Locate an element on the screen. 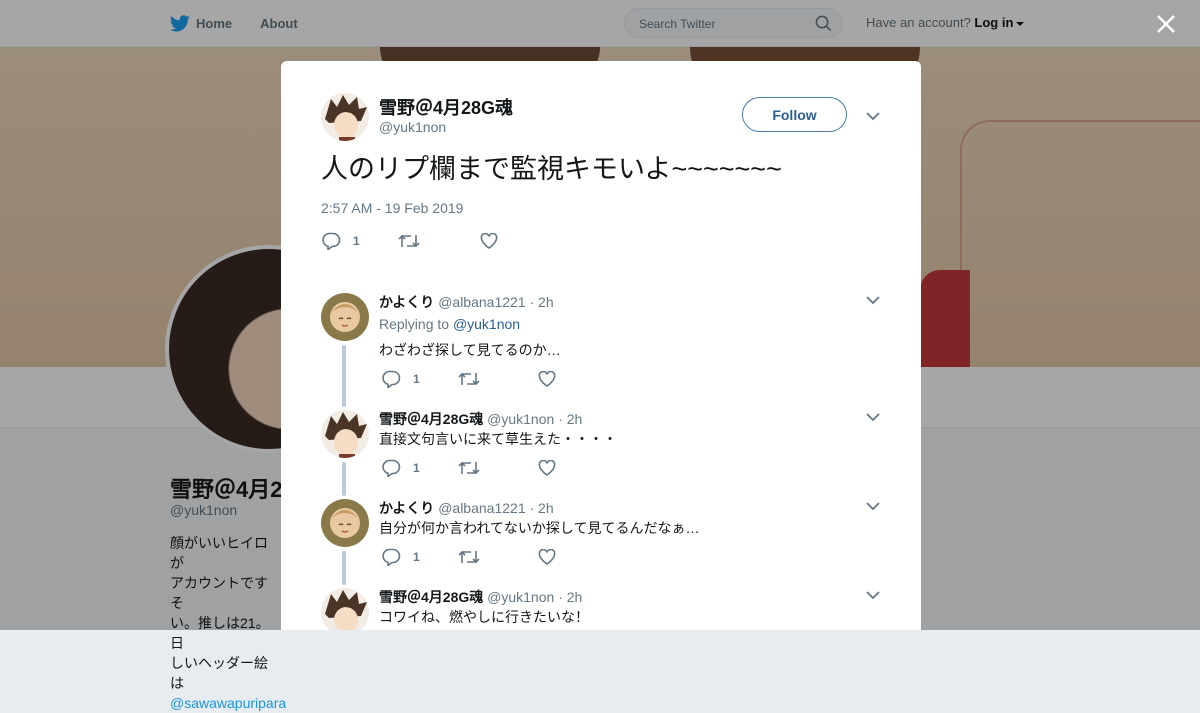  close-icon is located at coordinates (1166, 24).